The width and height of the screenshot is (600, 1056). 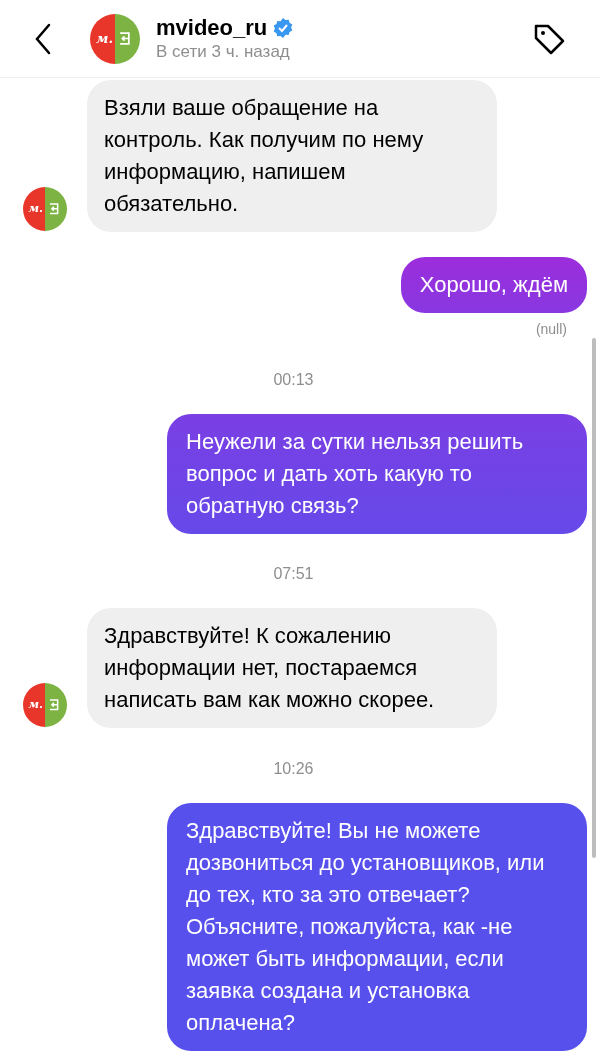 What do you see at coordinates (292, 156) in the screenshot?
I see `incoming-message: Взяли ваше обращение на контроль. Как получим по нему информацию, напишем обязательно.` at bounding box center [292, 156].